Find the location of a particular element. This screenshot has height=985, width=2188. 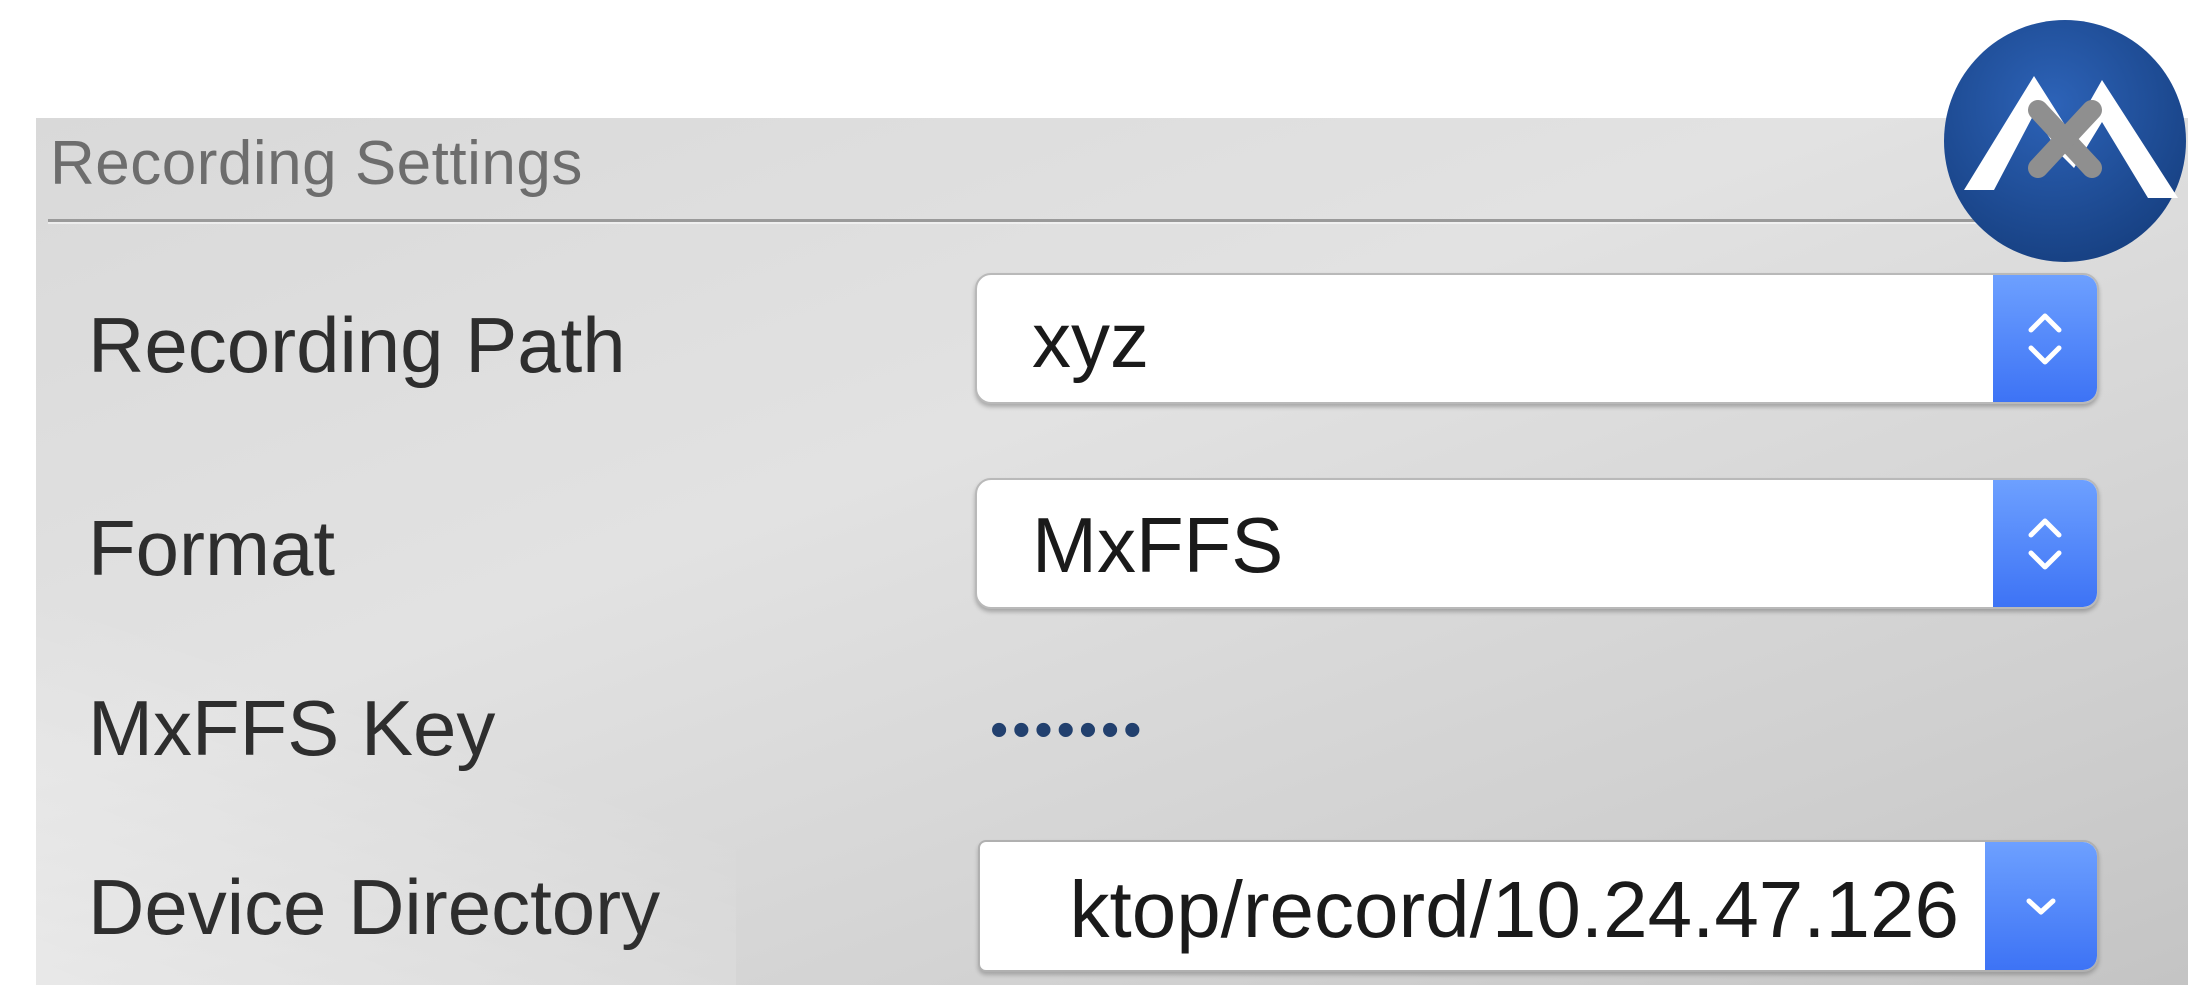

format-value: MxFFS is located at coordinates (1158, 545).